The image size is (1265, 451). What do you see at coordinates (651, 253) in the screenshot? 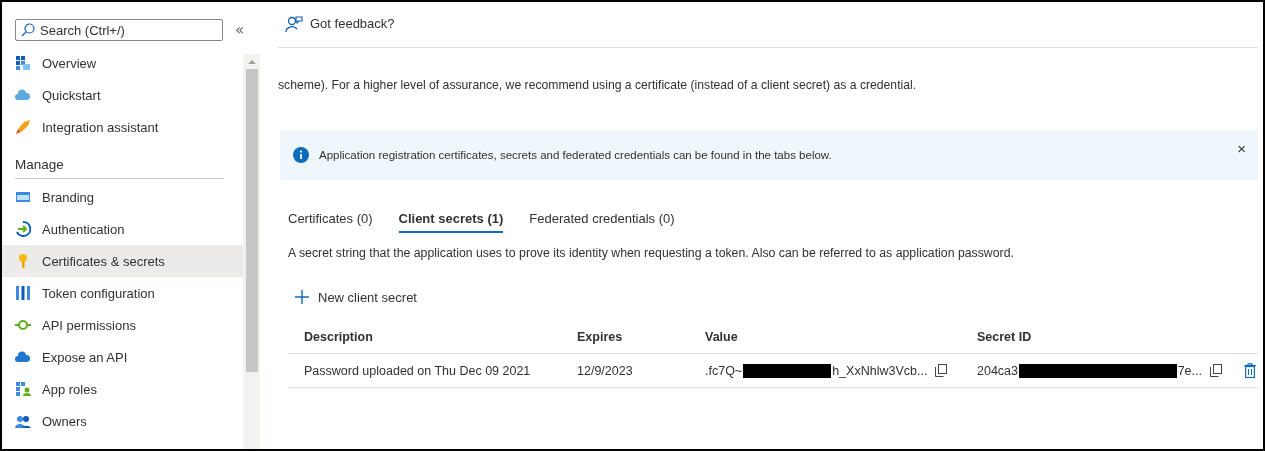
I see `description-text: A secret string that the application uses to prove its identity when requesting a token. Also can be referred to as application password.` at bounding box center [651, 253].